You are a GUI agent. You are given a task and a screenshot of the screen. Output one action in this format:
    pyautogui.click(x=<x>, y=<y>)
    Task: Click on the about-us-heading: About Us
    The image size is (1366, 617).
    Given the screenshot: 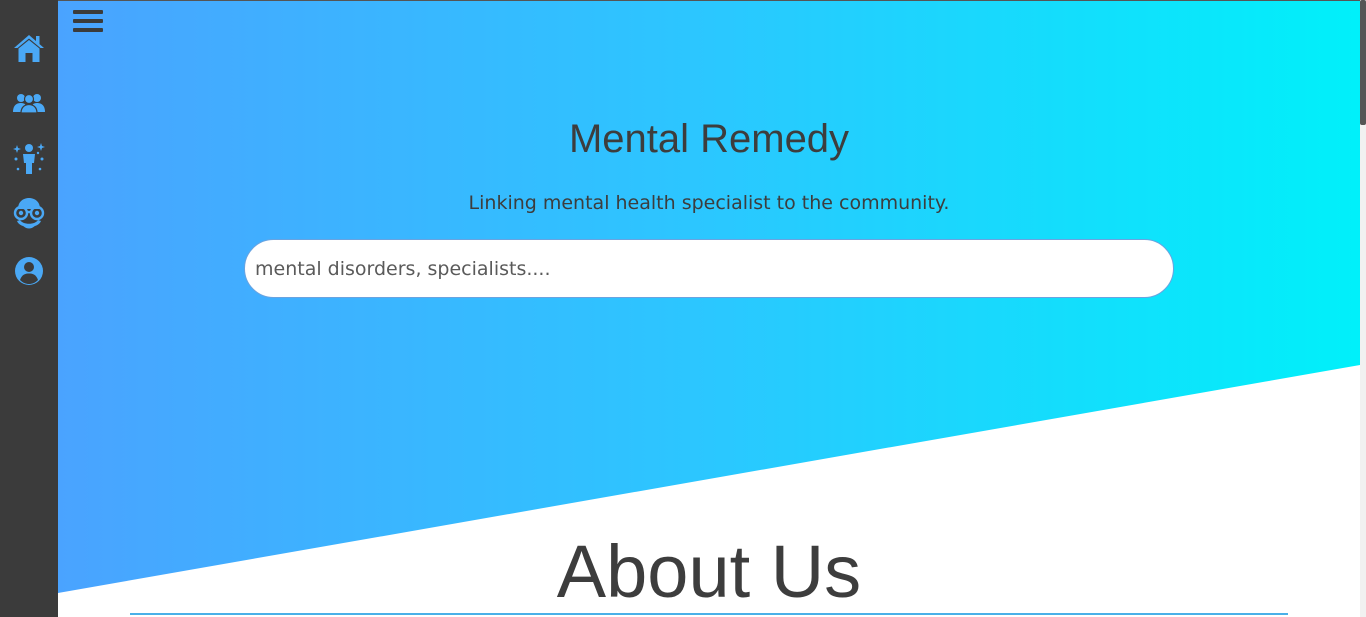 What is the action you would take?
    pyautogui.click(x=709, y=571)
    